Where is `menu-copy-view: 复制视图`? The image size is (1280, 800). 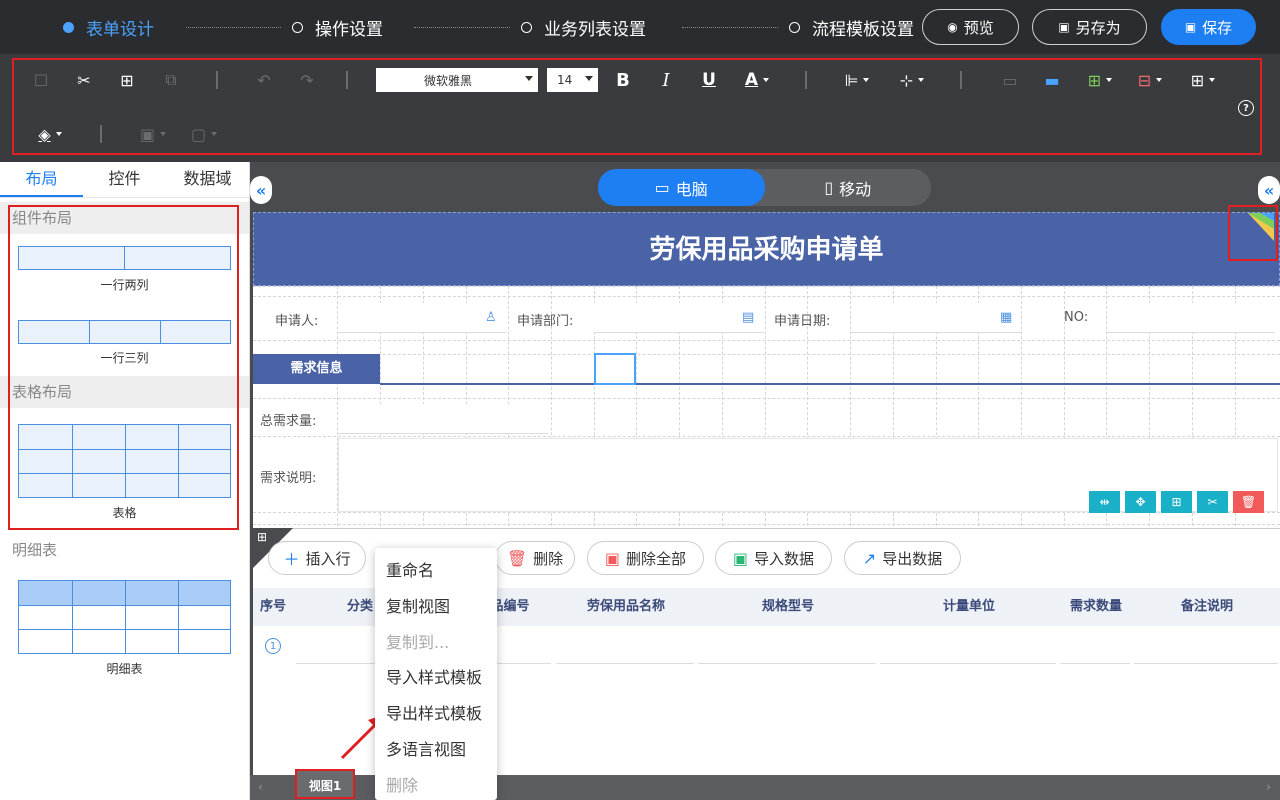
menu-copy-view: 复制视图 is located at coordinates (418, 605).